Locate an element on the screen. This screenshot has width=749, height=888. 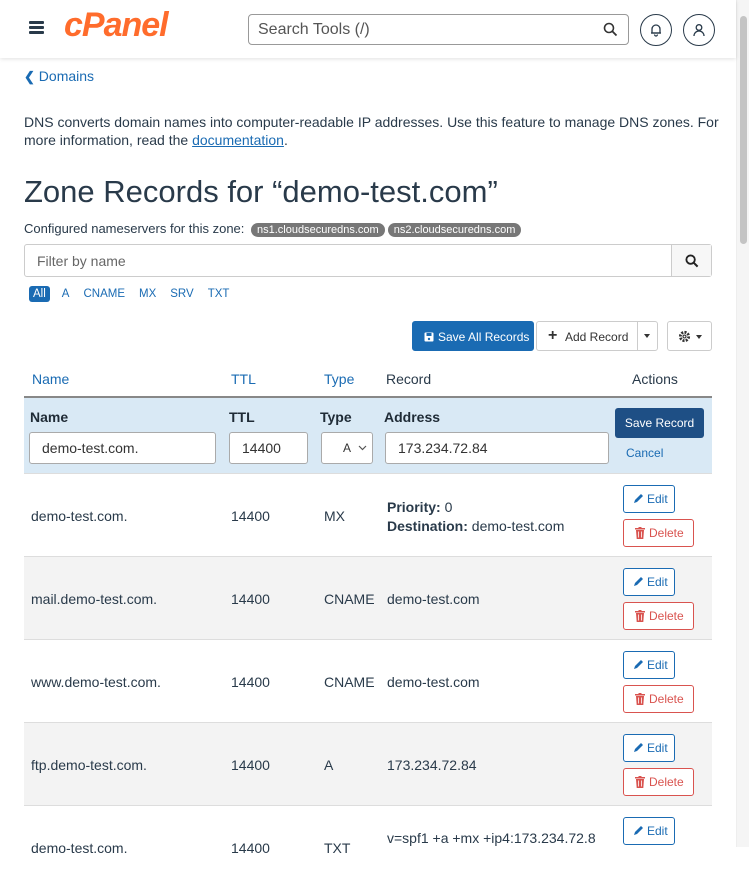
record-name: www.demo-test.com. is located at coordinates (96, 682).